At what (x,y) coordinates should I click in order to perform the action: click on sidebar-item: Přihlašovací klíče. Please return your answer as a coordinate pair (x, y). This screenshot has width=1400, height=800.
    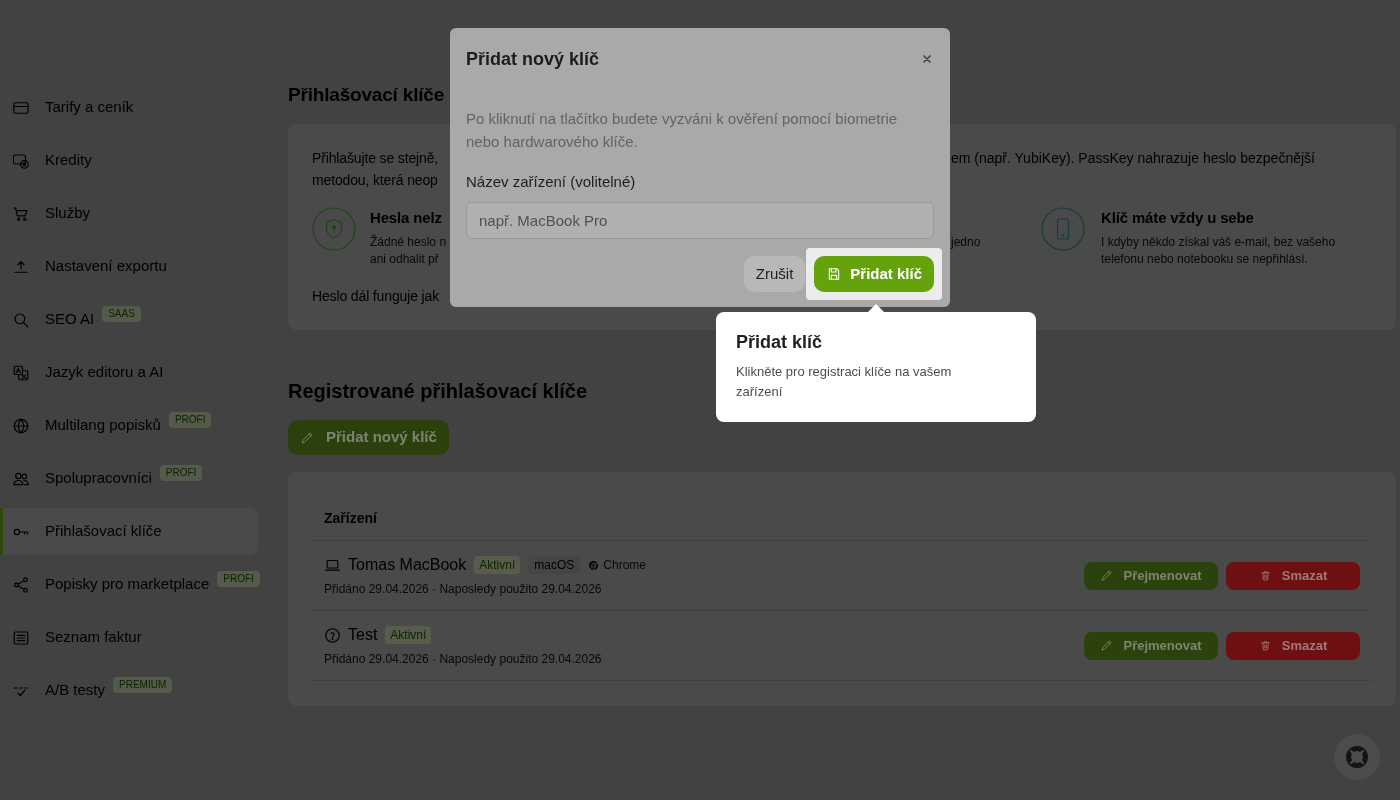
    Looking at the image, I should click on (129, 531).